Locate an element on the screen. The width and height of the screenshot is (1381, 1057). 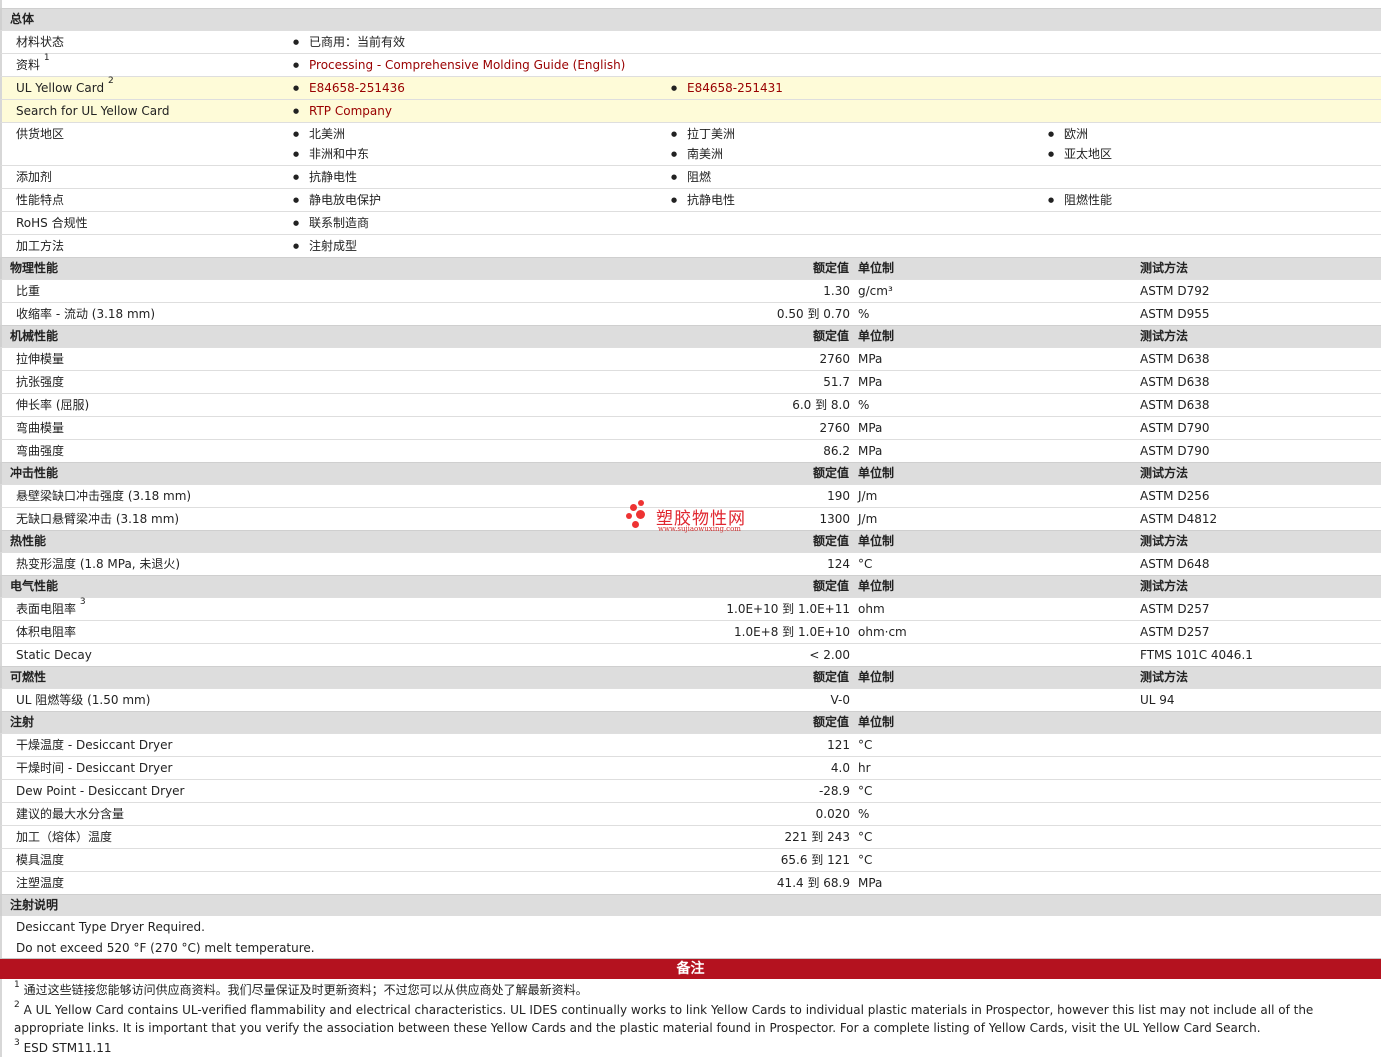
footnote-ref: 3 is located at coordinates (82, 602).